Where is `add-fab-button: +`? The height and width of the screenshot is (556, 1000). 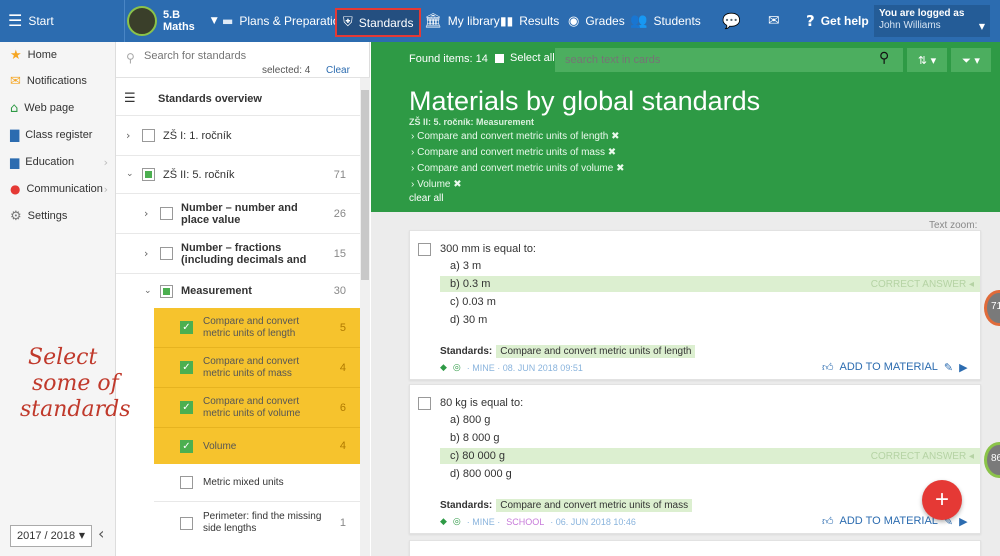
add-fab-button: + is located at coordinates (942, 500).